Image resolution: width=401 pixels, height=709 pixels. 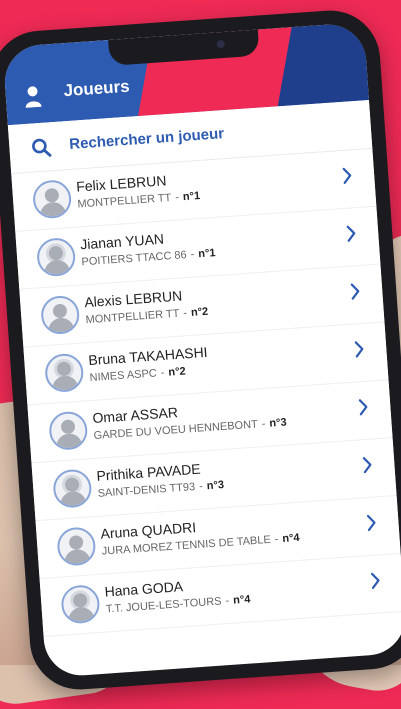 I want to click on player-name: Jianan YUAN, so click(x=122, y=241).